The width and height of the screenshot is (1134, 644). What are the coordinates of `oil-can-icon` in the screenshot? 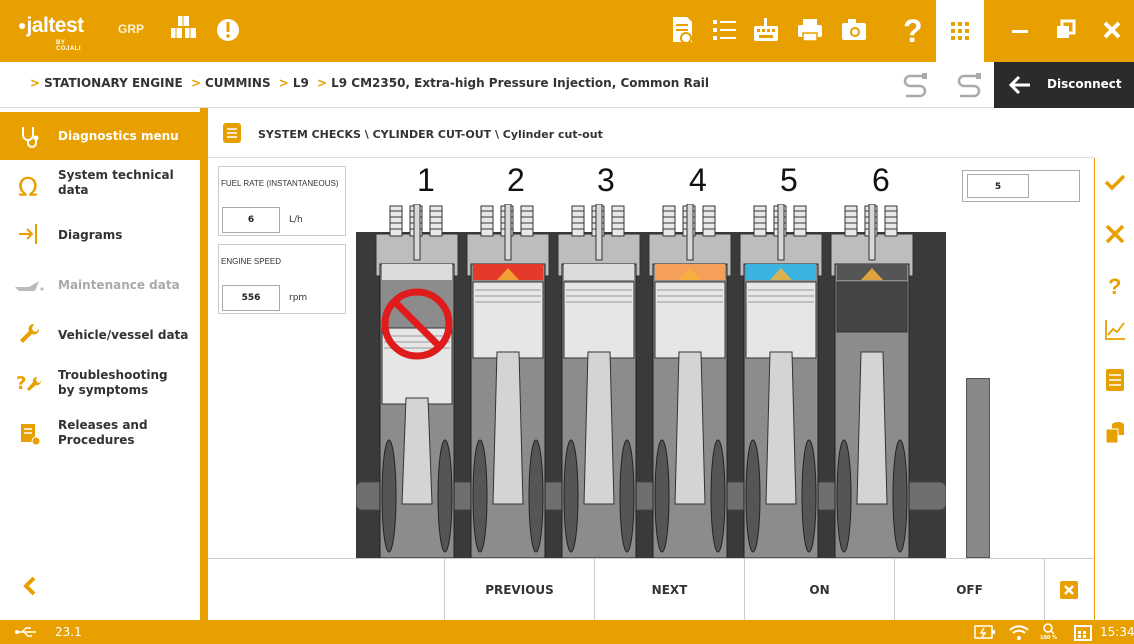 It's located at (29, 286).